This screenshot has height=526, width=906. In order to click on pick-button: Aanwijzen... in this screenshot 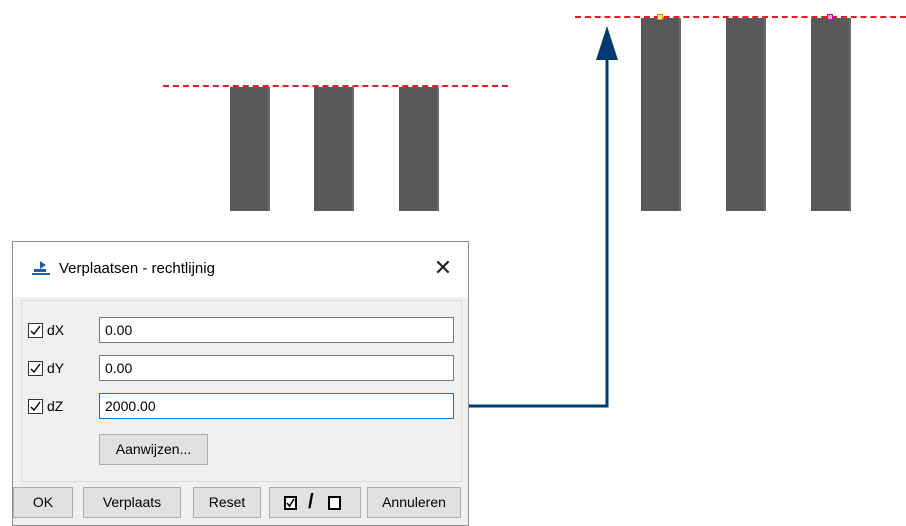, I will do `click(153, 449)`.